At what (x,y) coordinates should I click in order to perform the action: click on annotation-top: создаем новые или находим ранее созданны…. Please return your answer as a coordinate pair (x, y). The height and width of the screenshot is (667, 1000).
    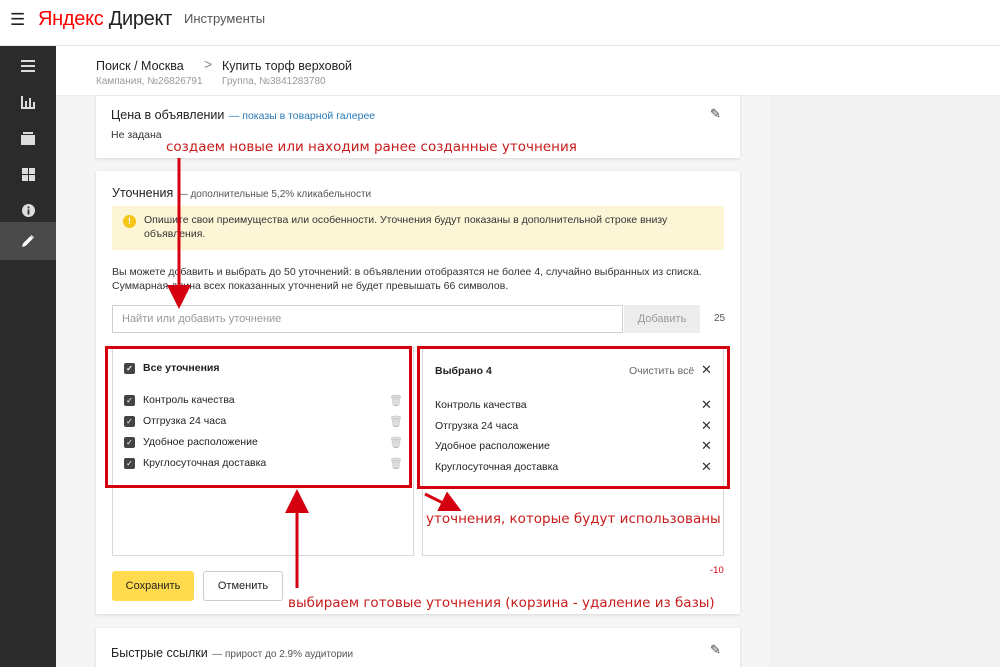
    Looking at the image, I should click on (371, 147).